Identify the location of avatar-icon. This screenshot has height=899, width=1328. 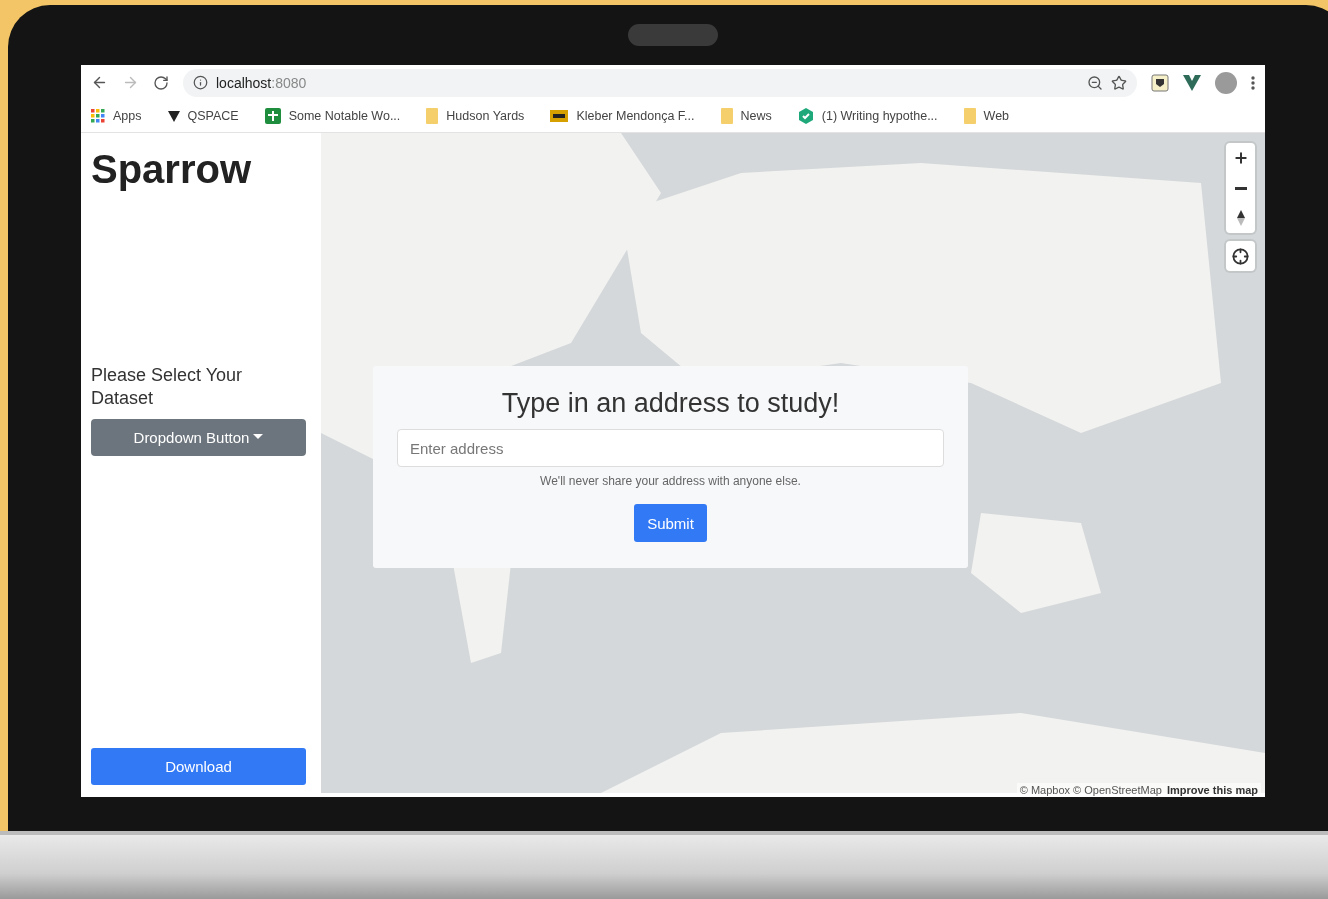
(1226, 82).